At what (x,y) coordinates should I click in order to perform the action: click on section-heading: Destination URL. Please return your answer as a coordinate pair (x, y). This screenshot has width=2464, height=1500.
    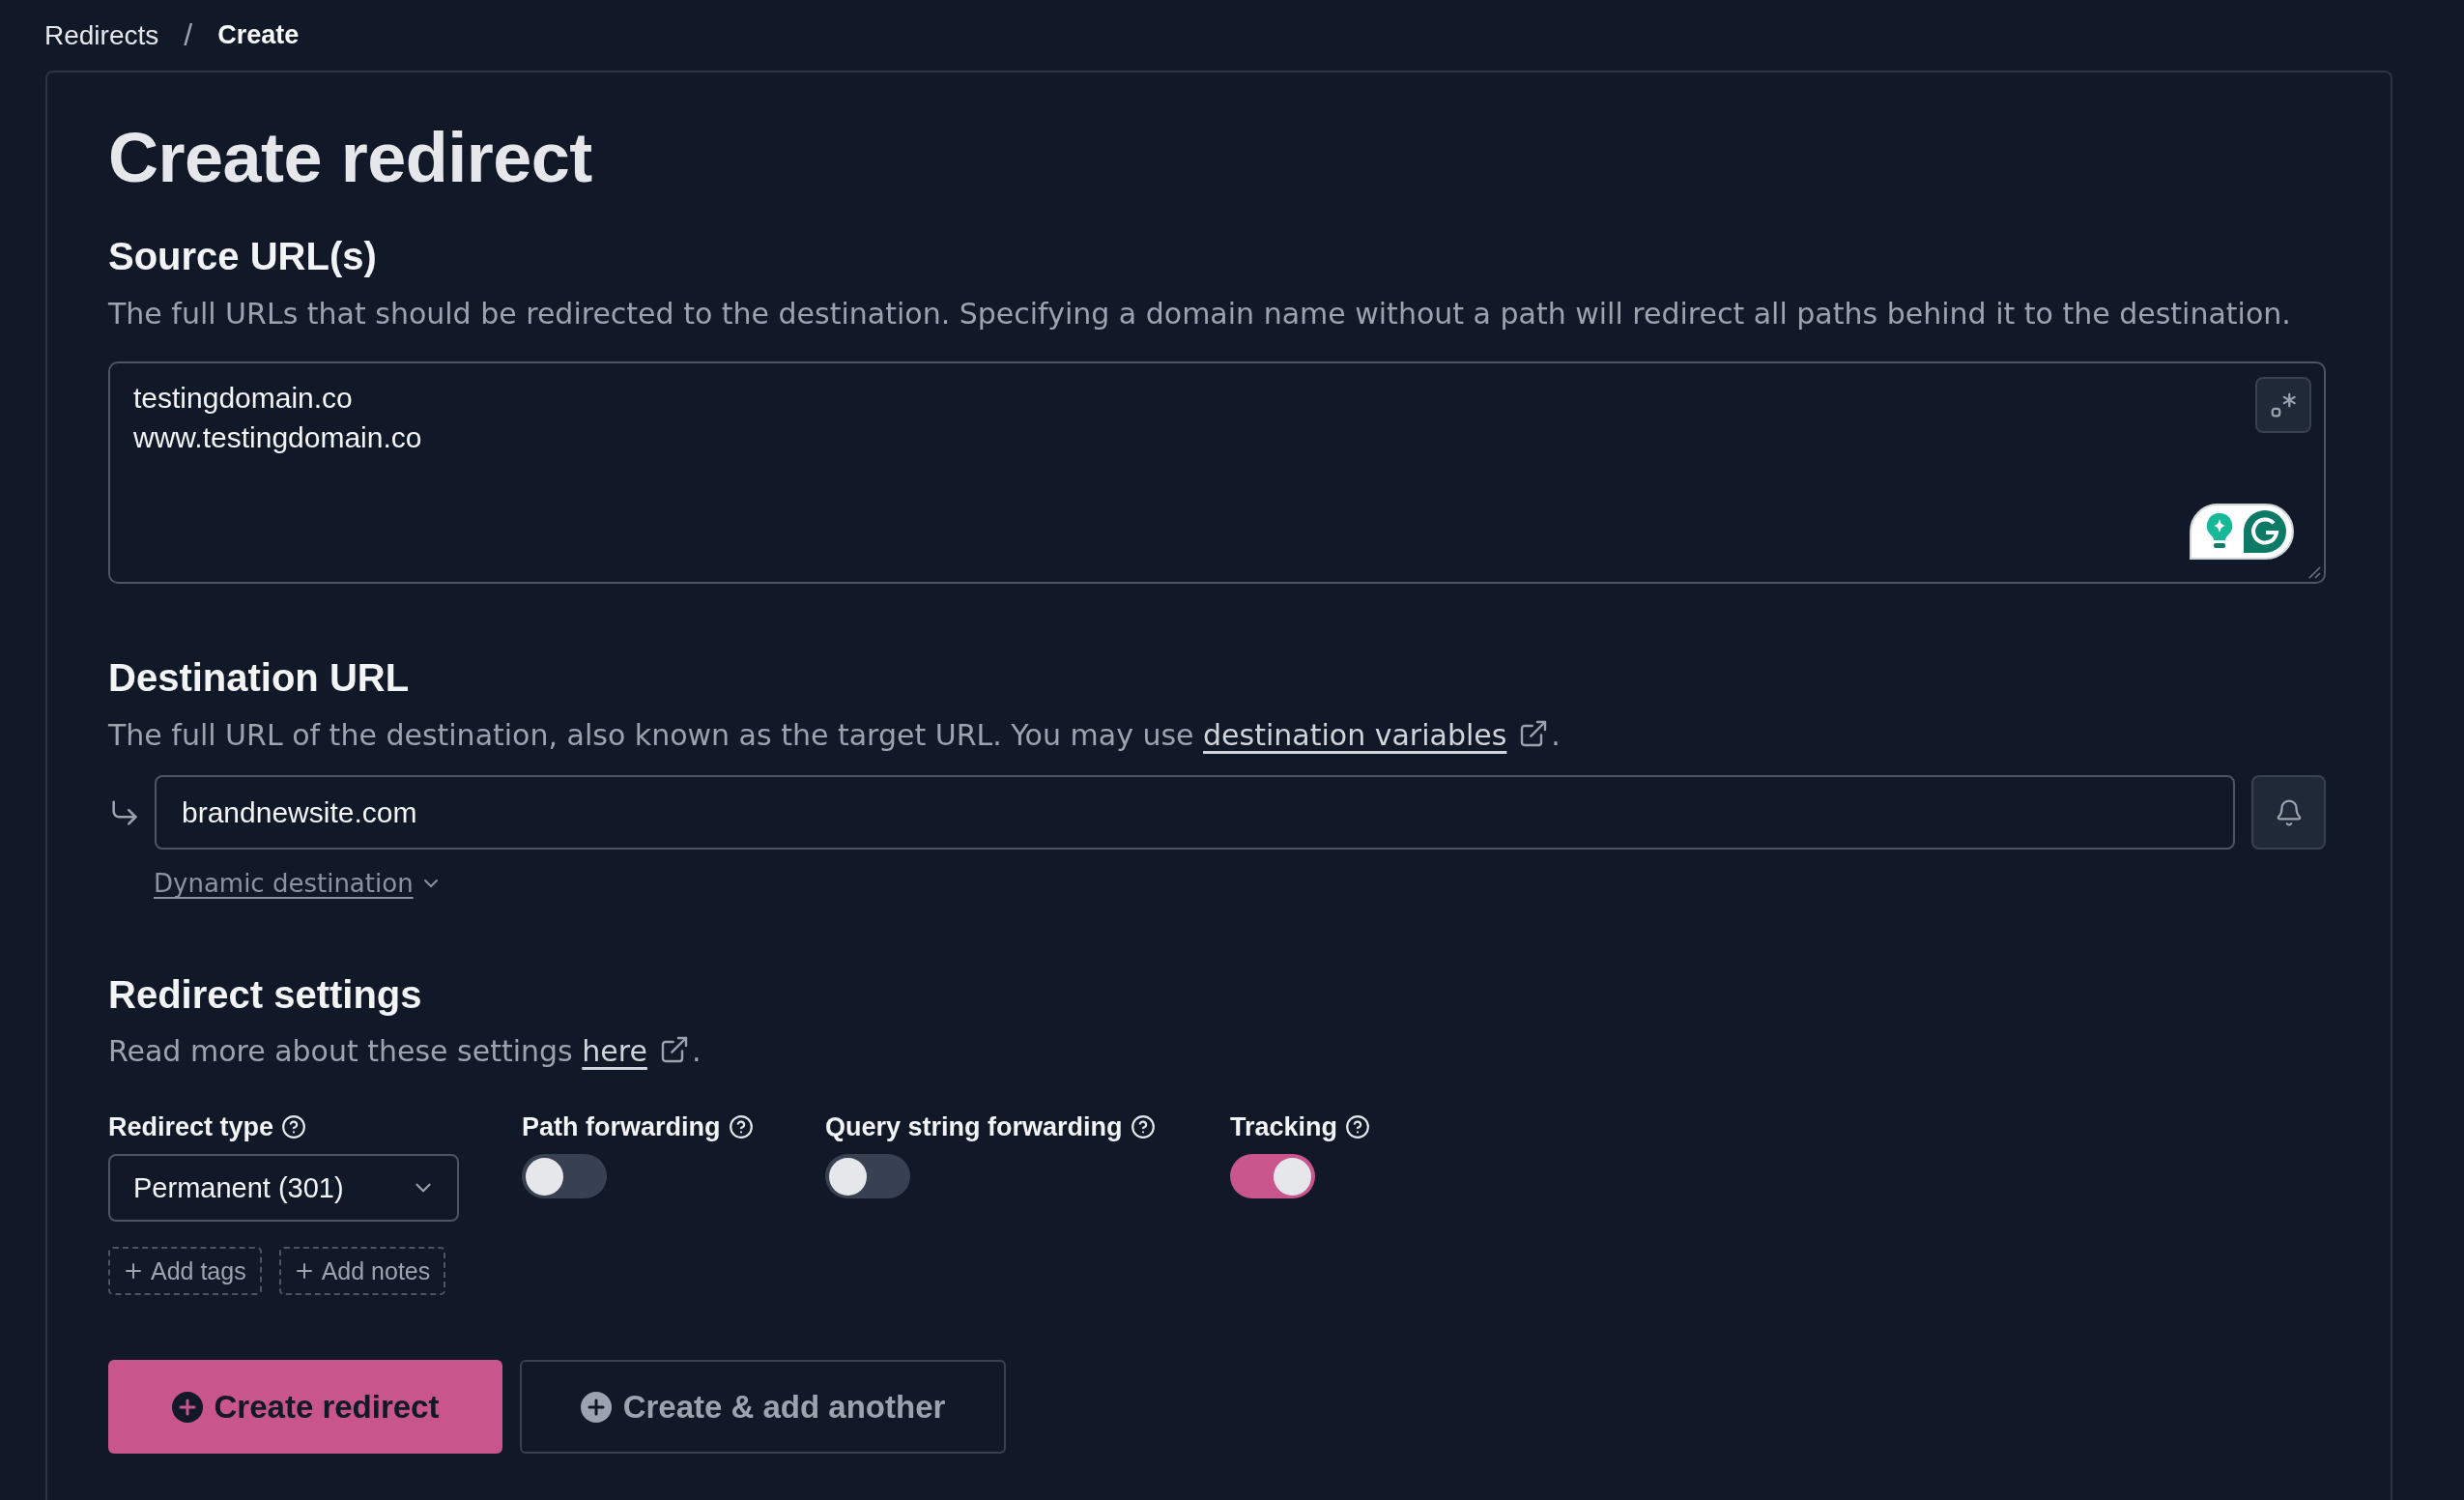
    Looking at the image, I should click on (259, 678).